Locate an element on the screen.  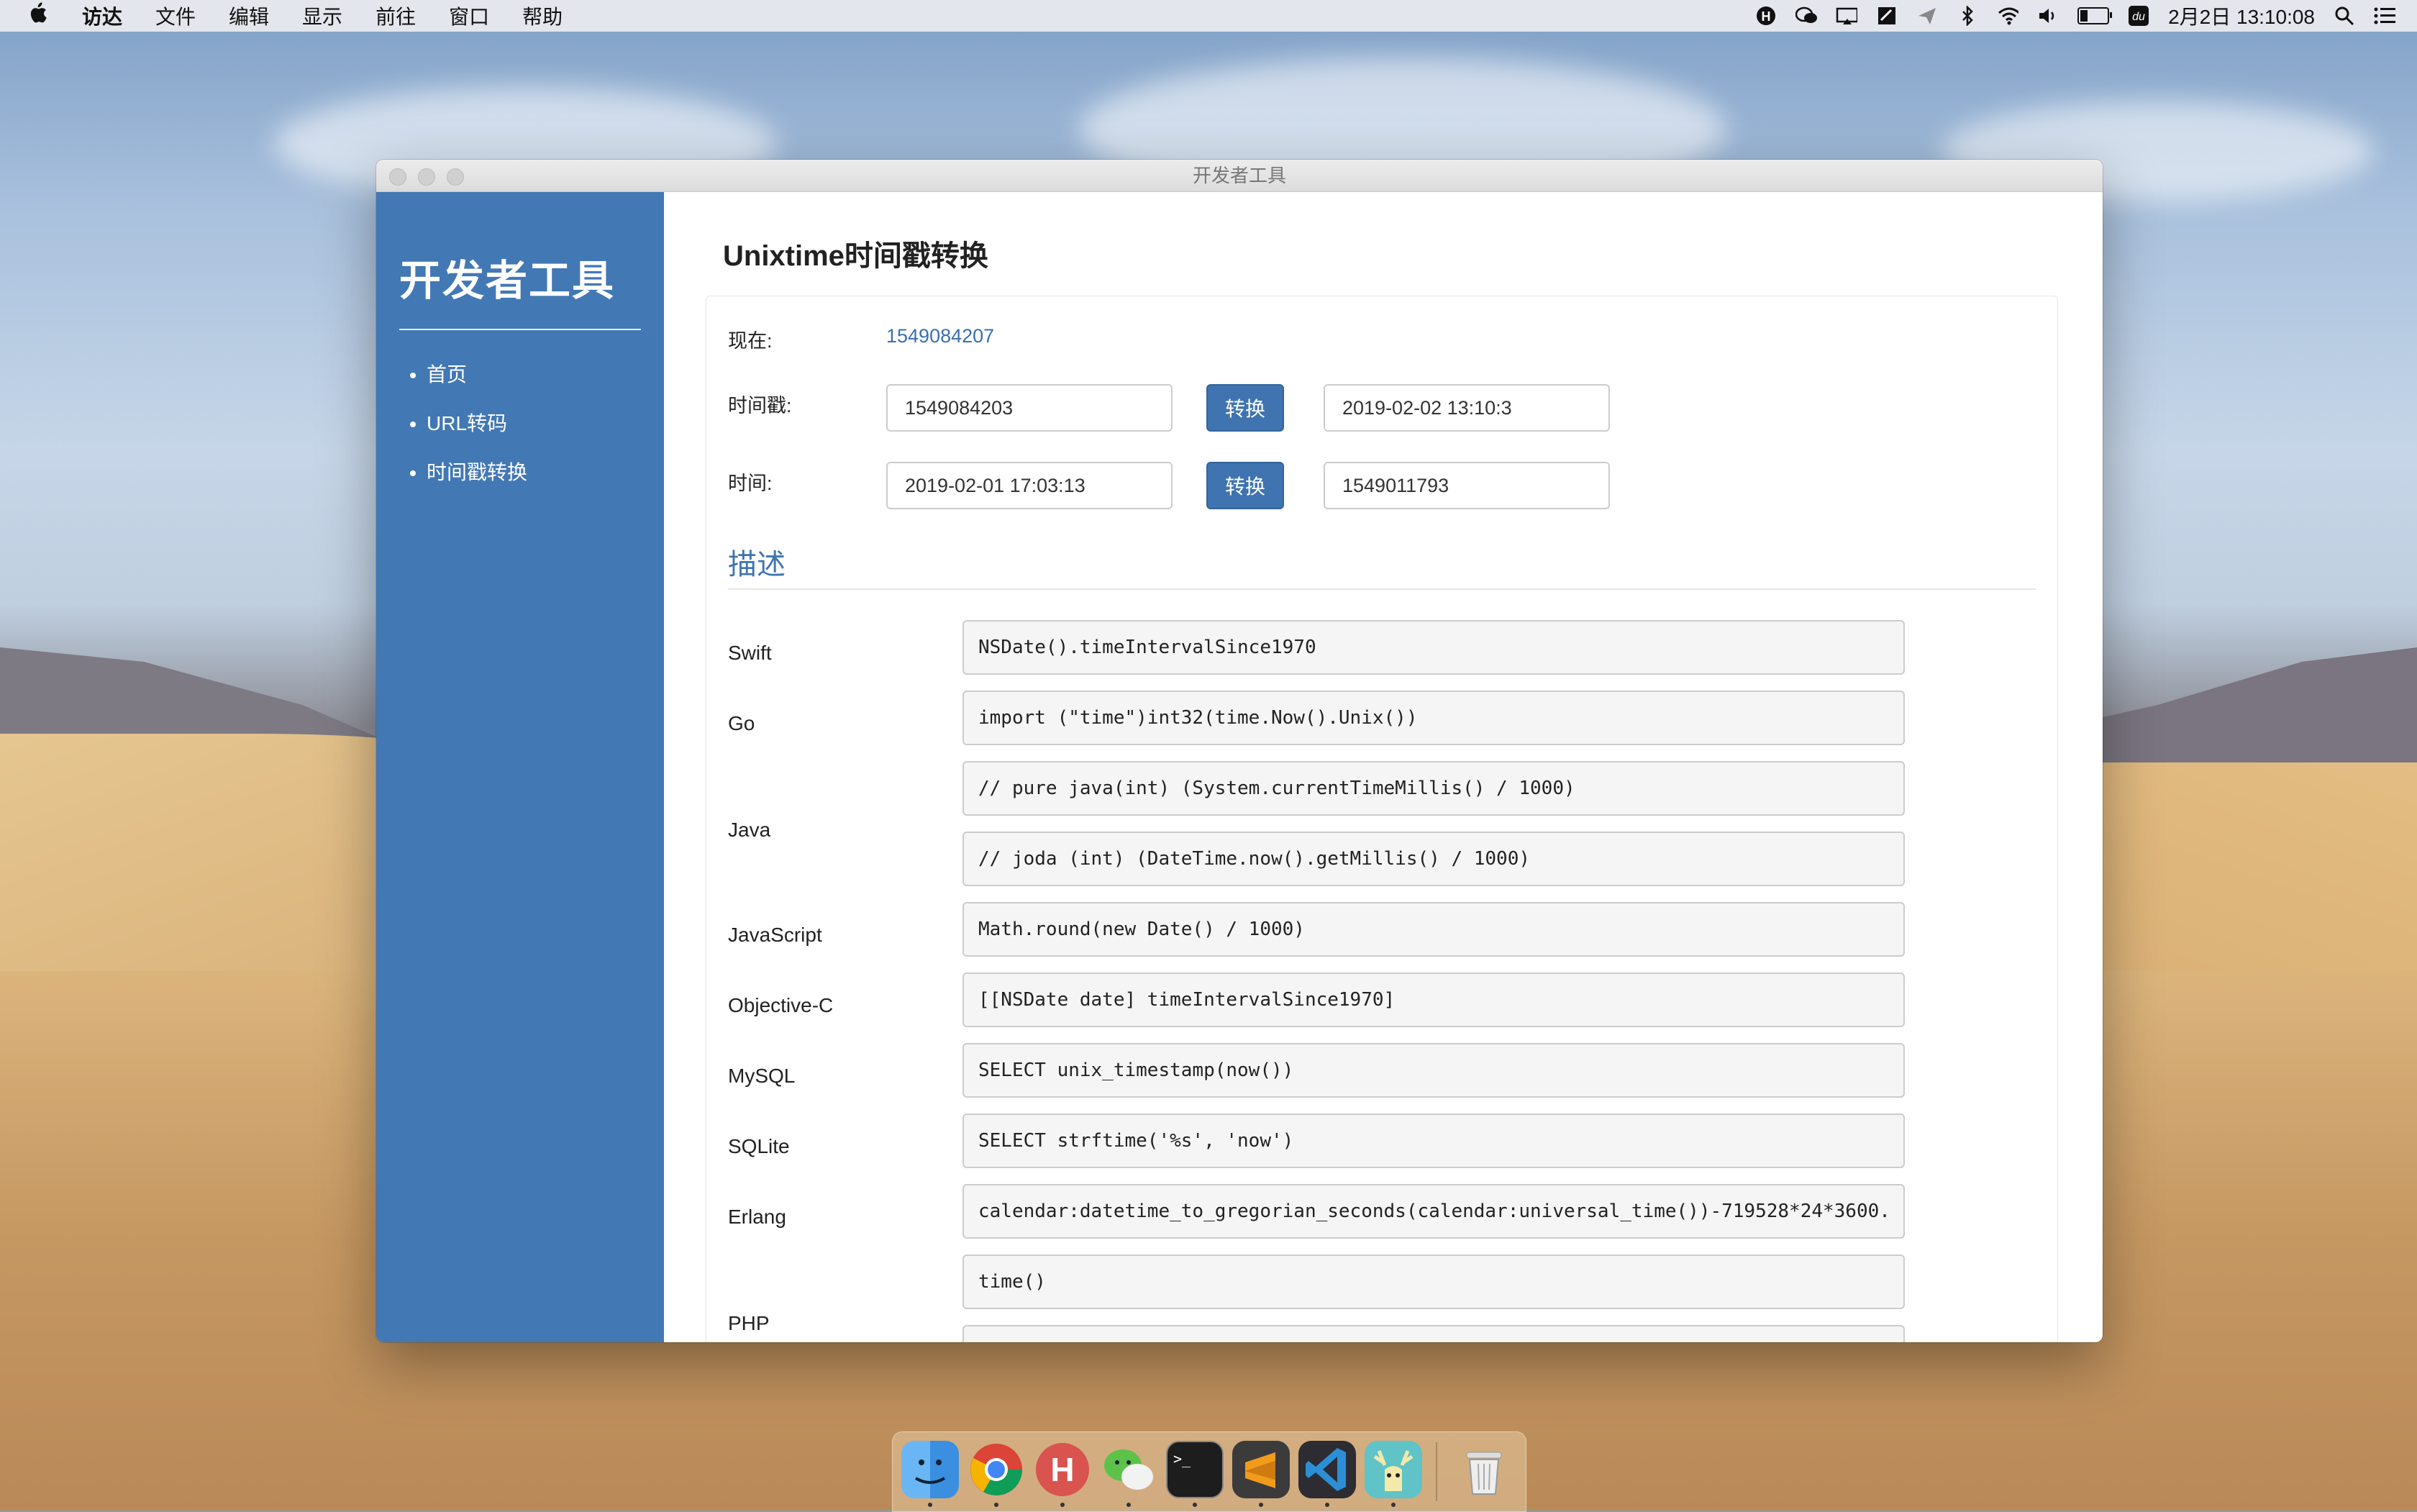
battery-level is located at coordinates (2084, 16).